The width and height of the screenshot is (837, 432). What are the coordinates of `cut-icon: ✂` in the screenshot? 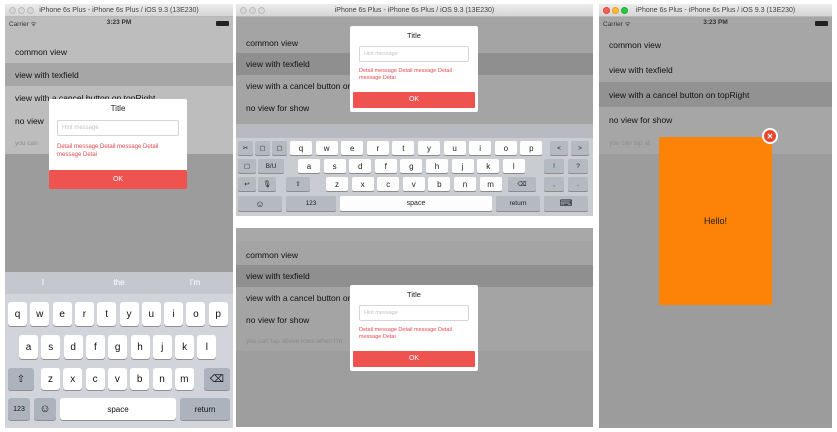 It's located at (245, 148).